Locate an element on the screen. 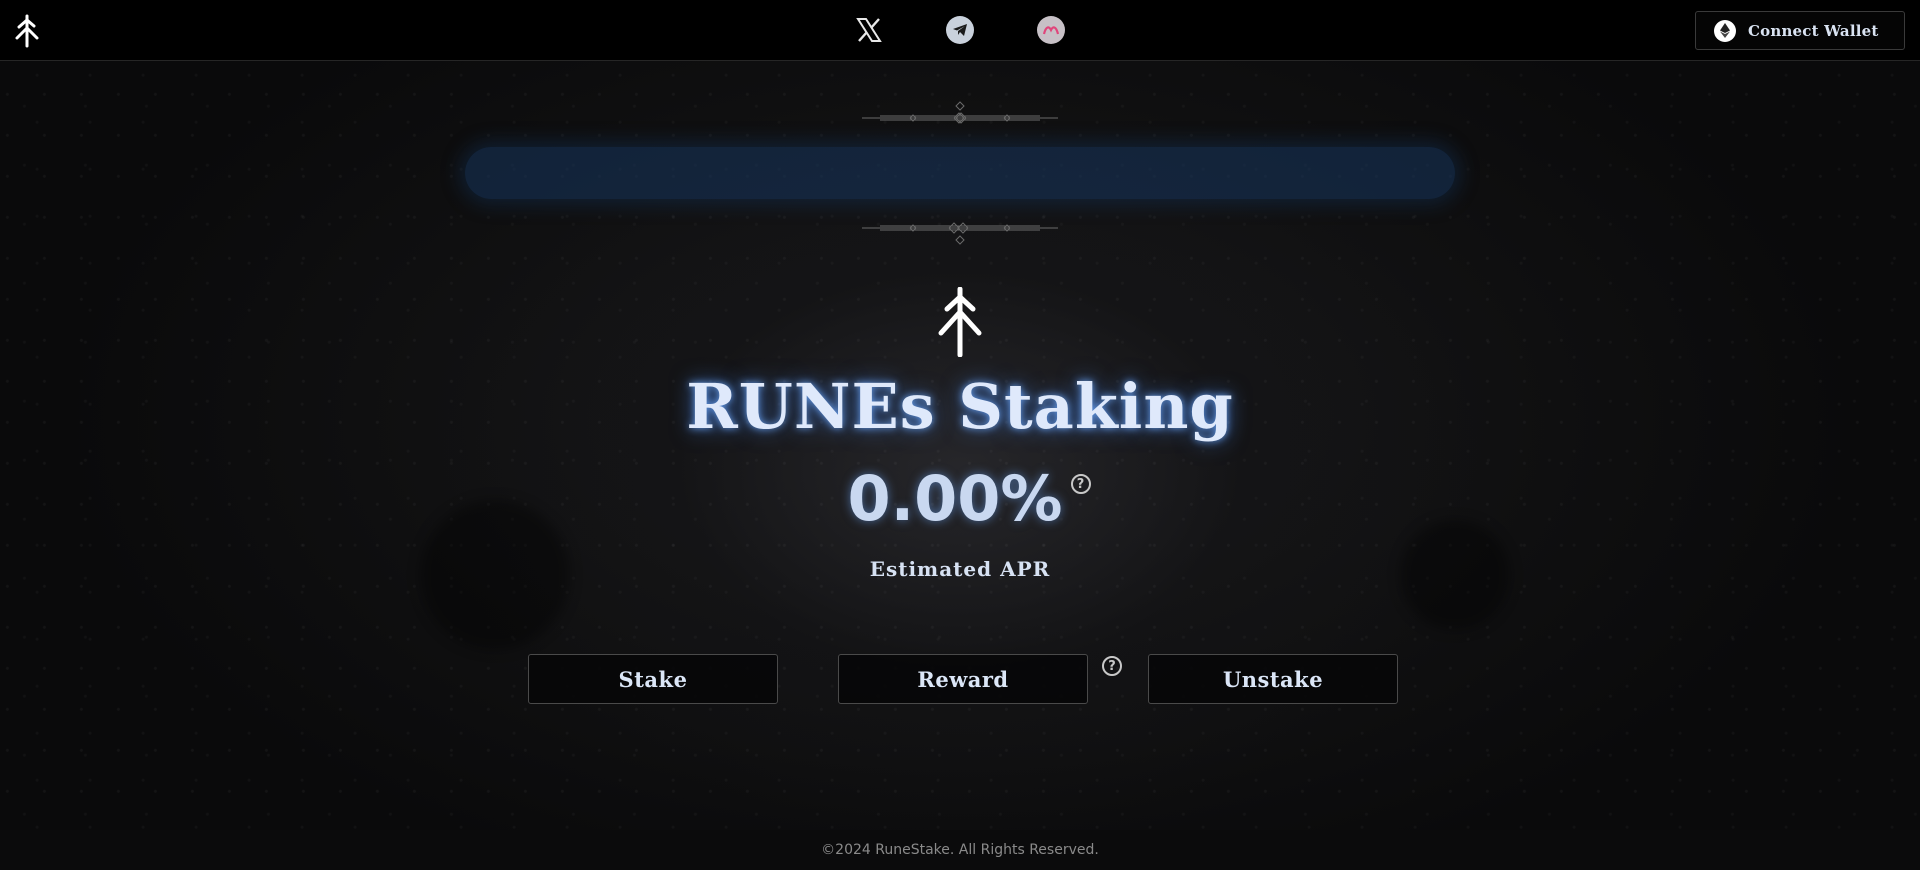 This screenshot has height=870, width=1920. apr-value: 0.00% is located at coordinates (955, 498).